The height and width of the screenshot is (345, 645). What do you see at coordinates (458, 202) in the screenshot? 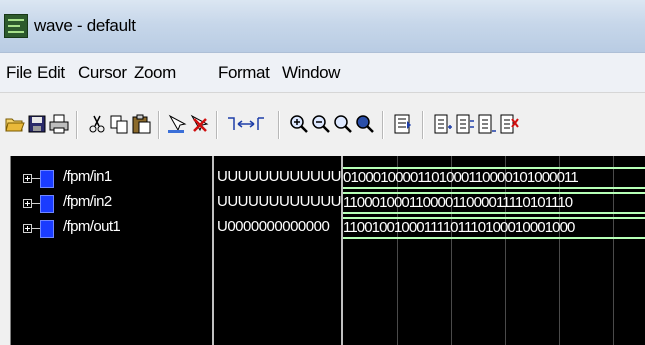
I see `waveform-value: 11000100011000011000011110101110` at bounding box center [458, 202].